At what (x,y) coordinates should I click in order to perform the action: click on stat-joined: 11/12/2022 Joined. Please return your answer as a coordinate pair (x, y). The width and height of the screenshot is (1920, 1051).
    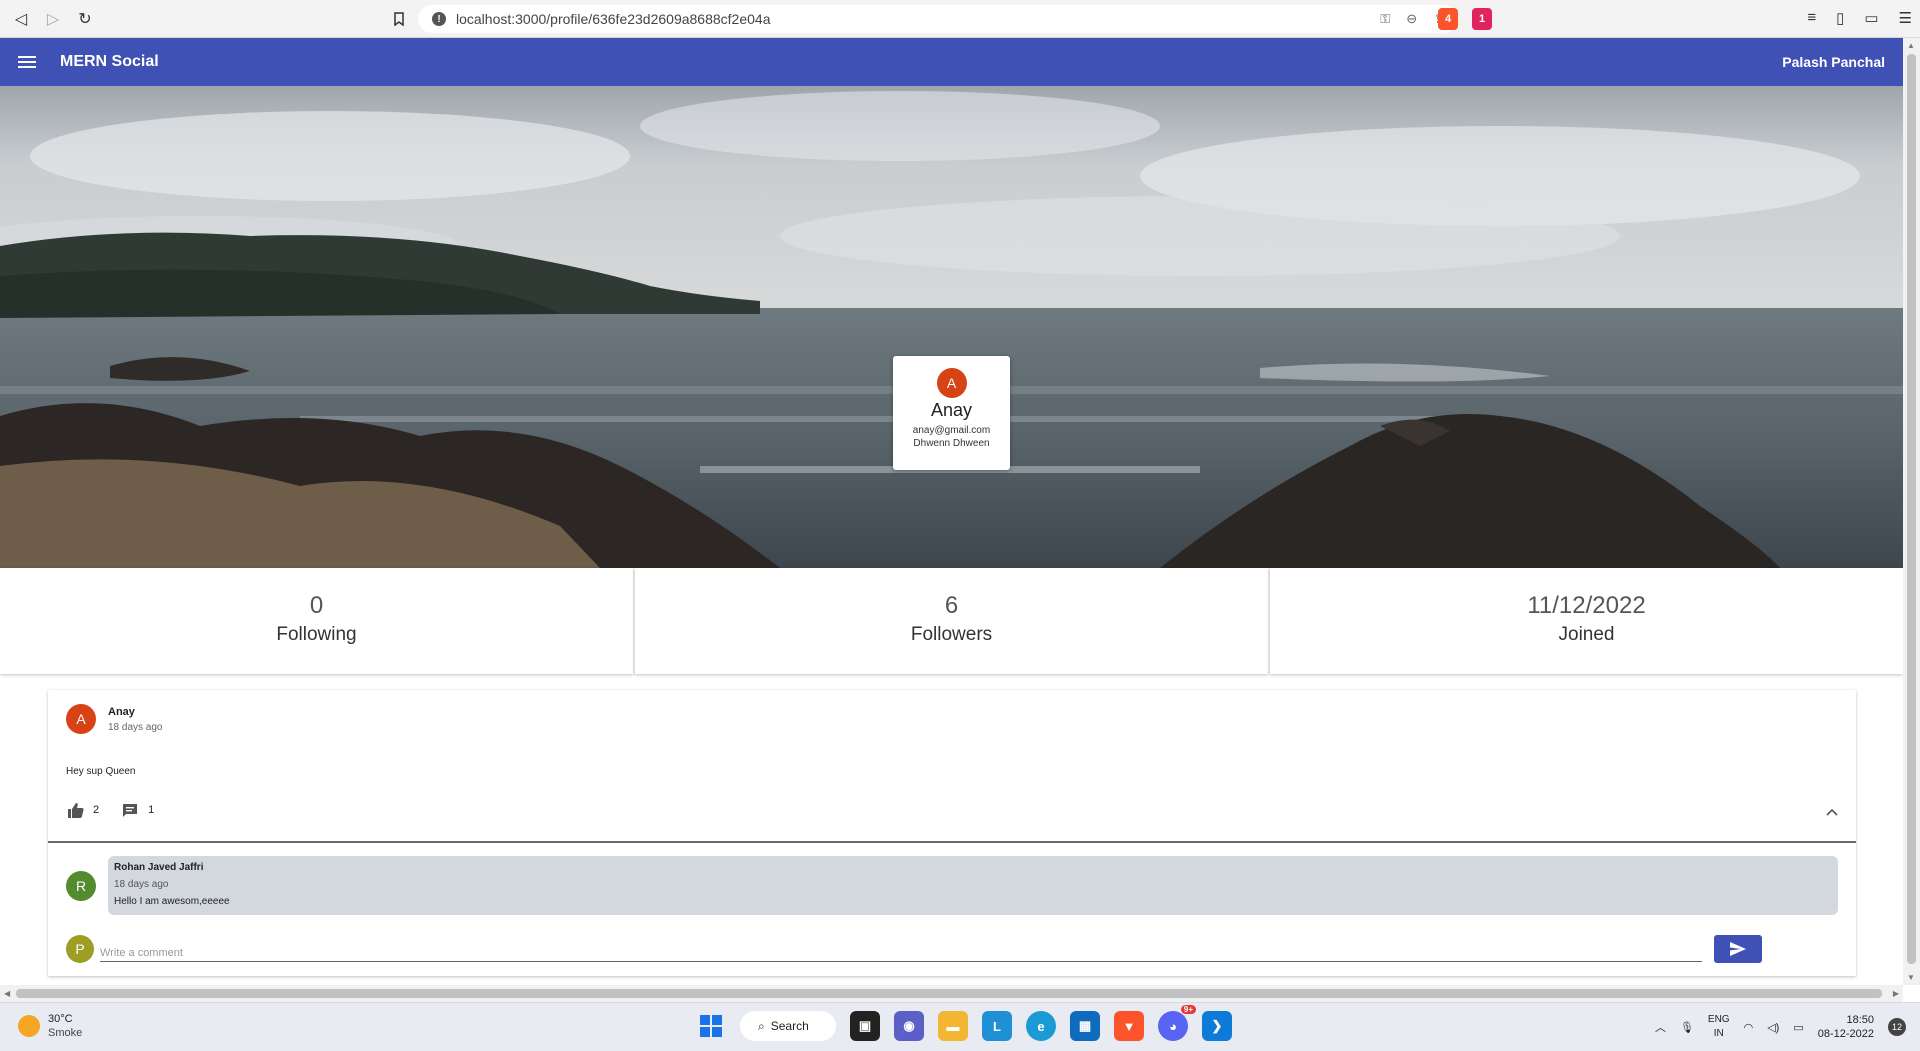
    Looking at the image, I should click on (1586, 621).